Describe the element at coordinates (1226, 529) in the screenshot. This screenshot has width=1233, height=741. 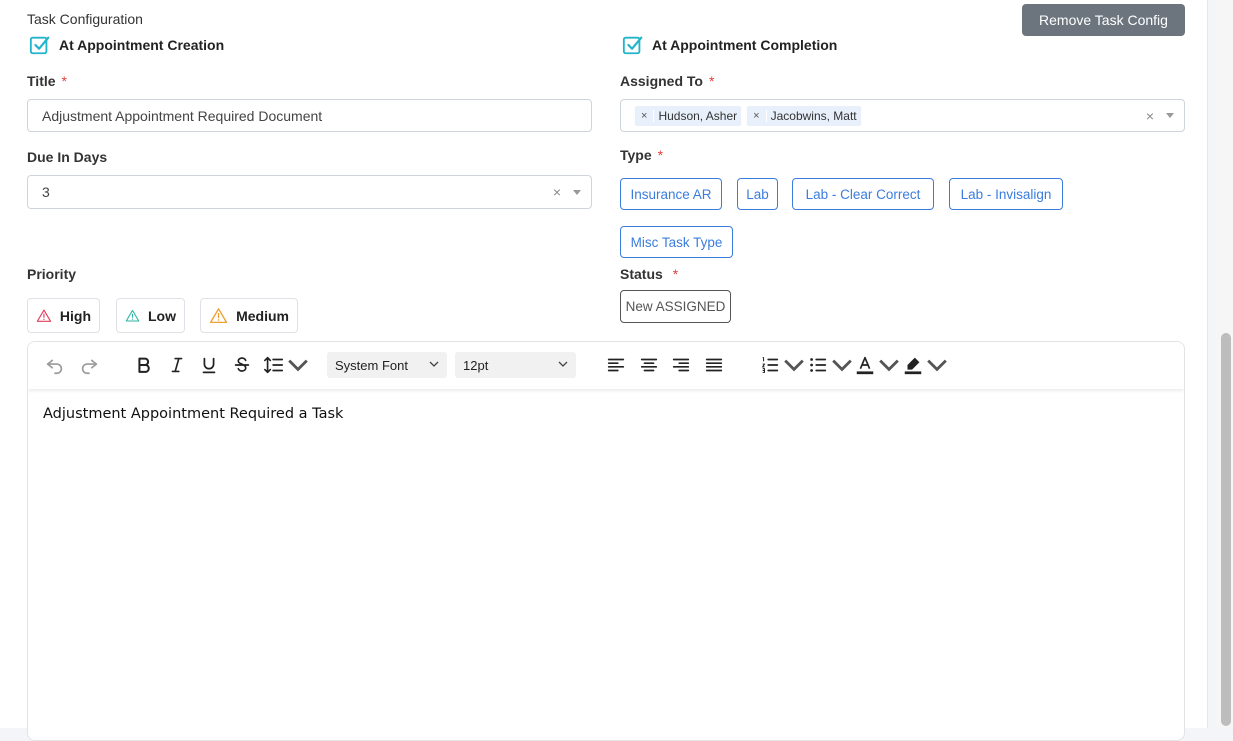
I see `scrollbar-thumb` at that location.